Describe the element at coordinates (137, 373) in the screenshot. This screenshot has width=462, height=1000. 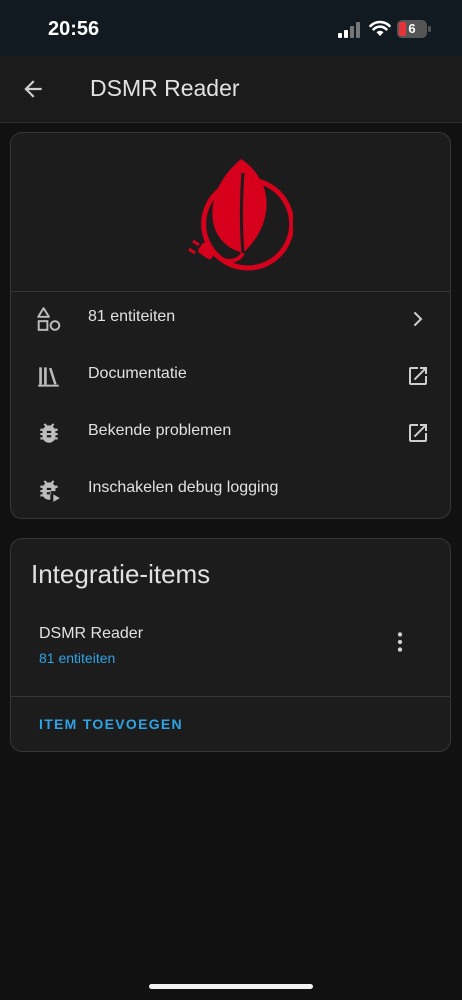
I see `documentation-label: Documentatie` at that location.